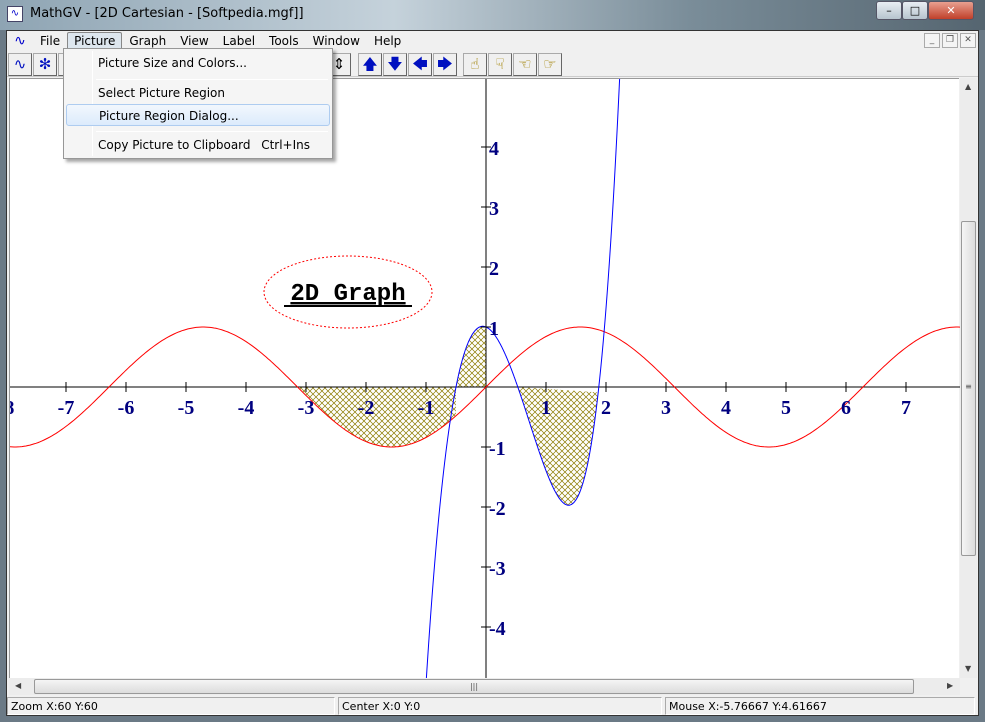  Describe the element at coordinates (889, 10) in the screenshot. I see `minimize-button: –` at that location.